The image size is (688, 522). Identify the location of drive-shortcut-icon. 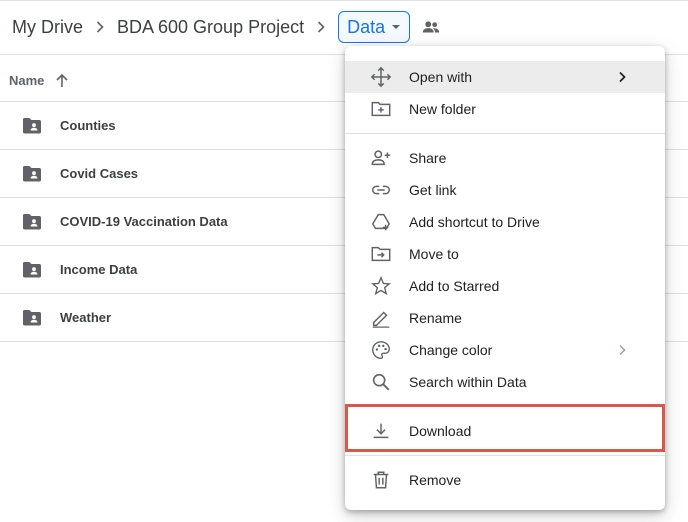
(381, 222).